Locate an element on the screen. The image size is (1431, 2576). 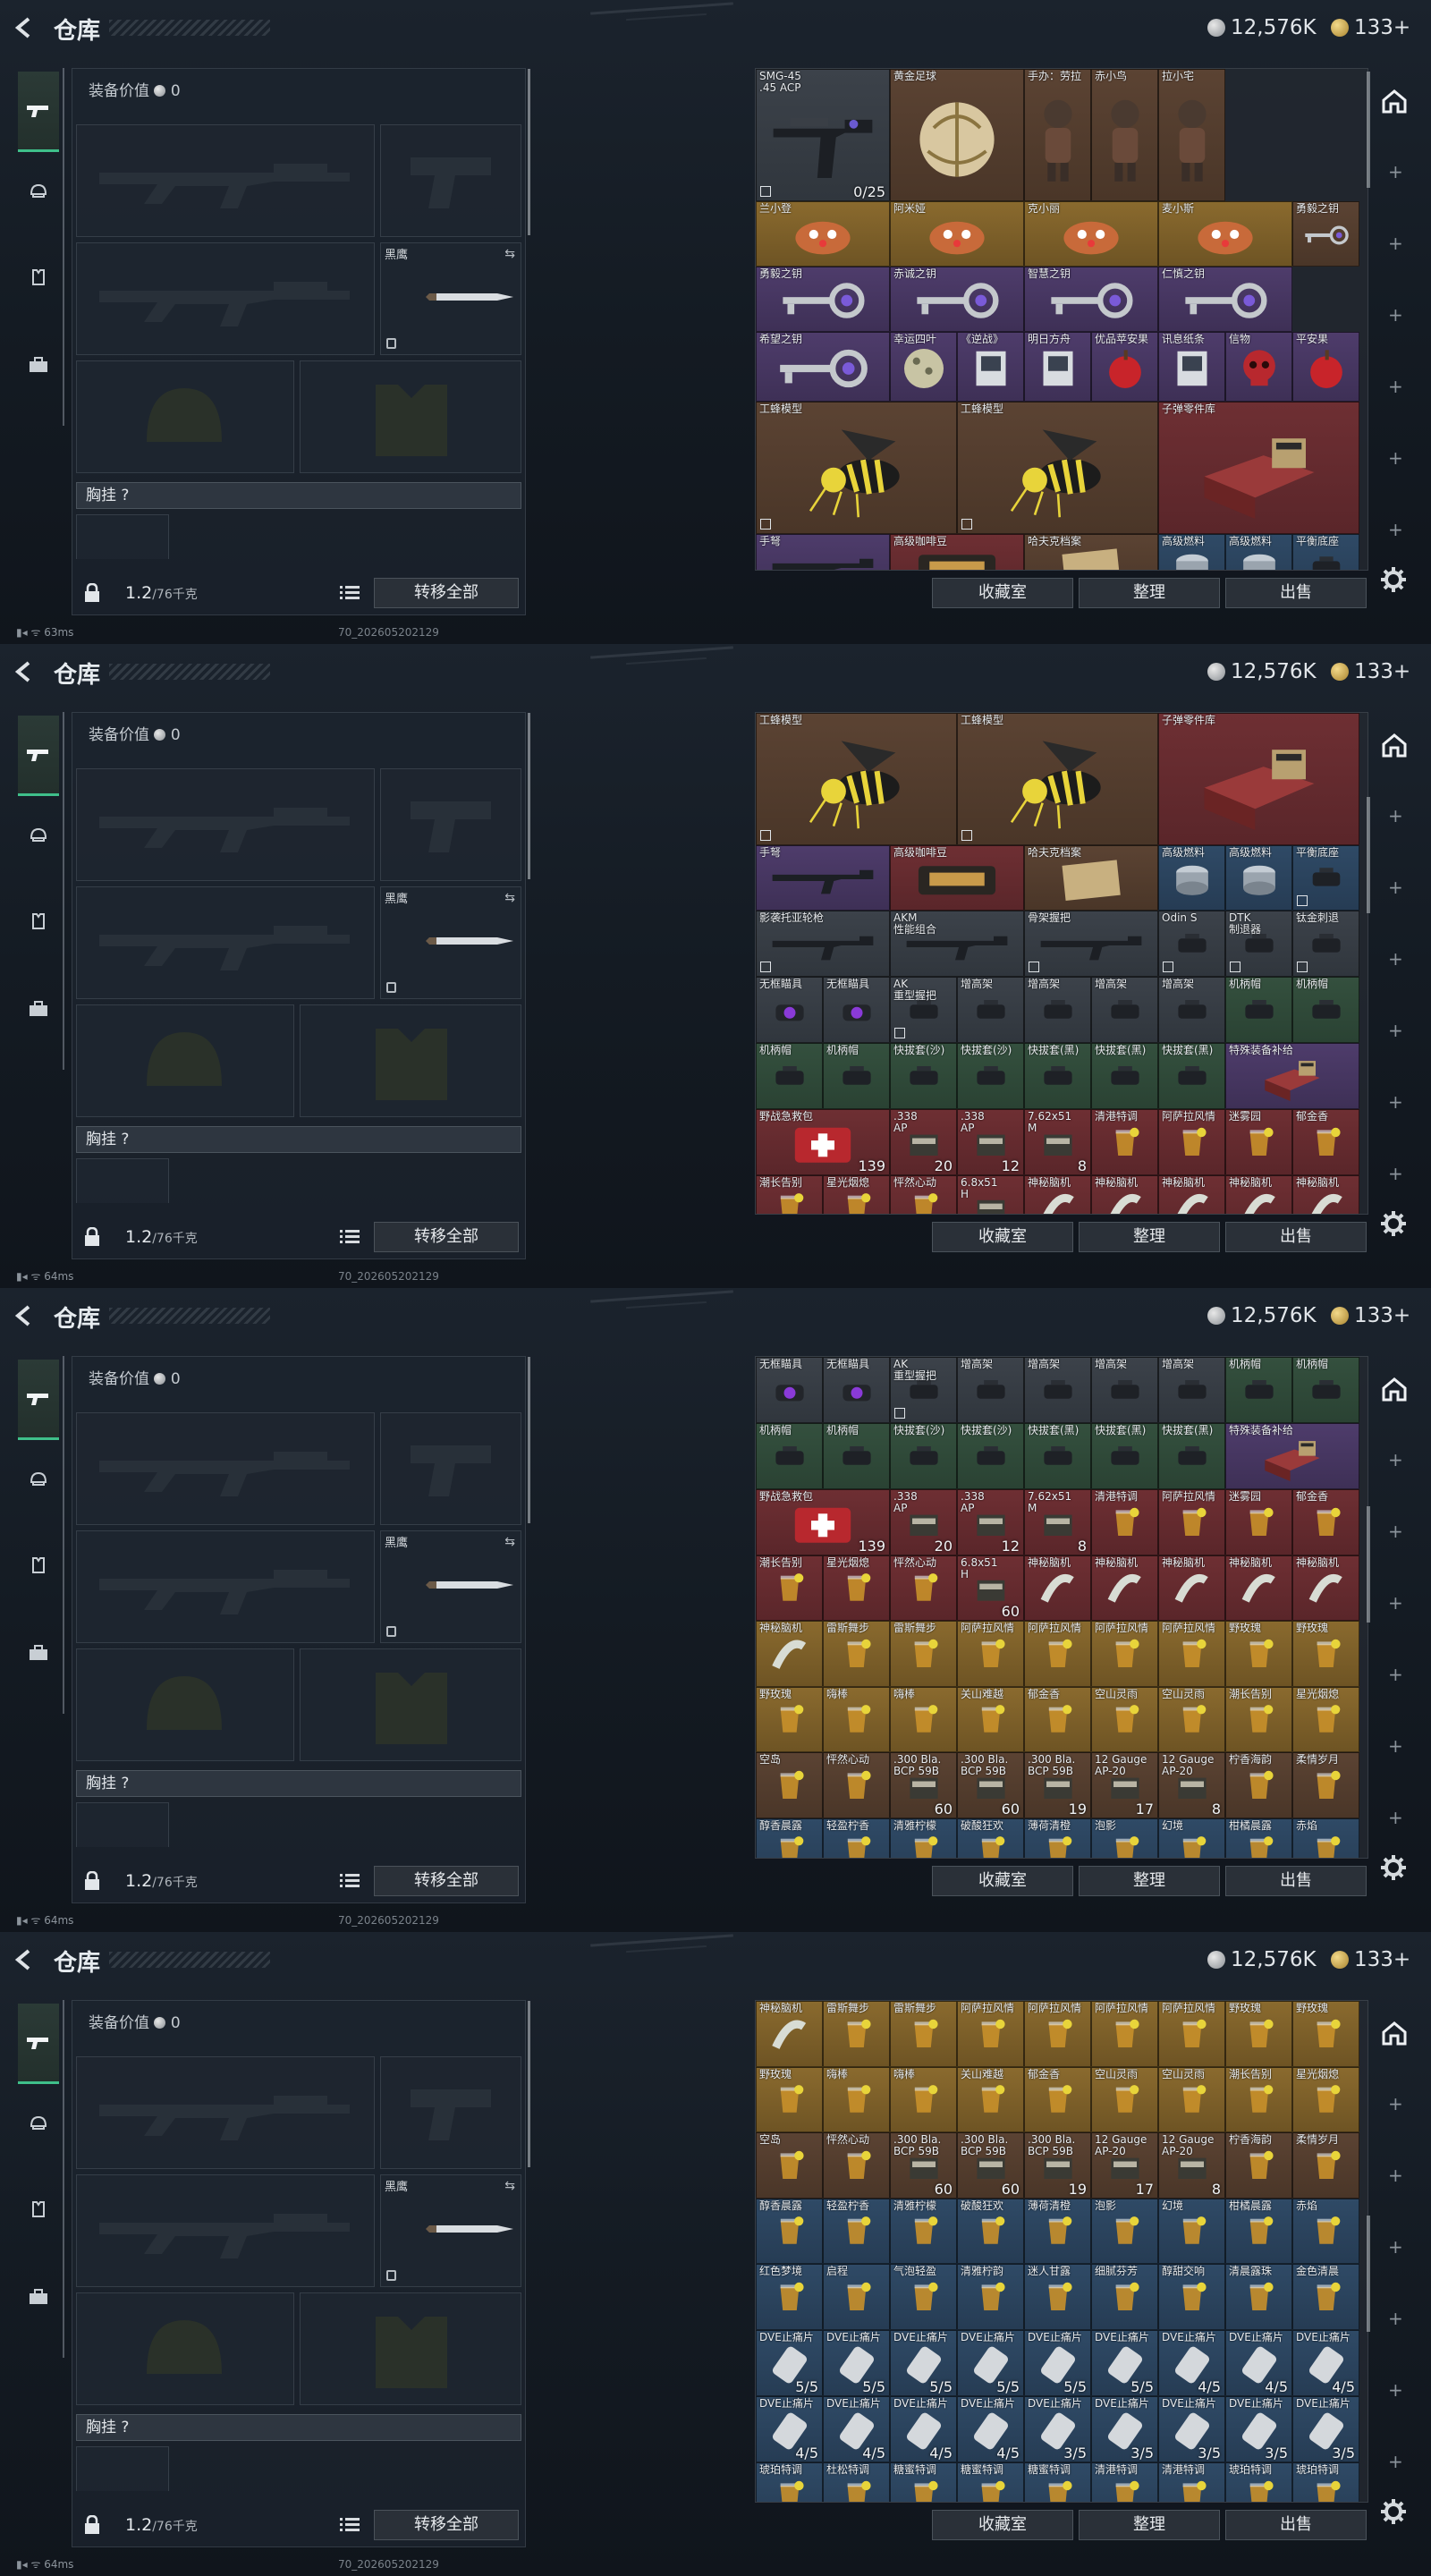
stash-item: 迷人甘露 is located at coordinates (1057, 2297).